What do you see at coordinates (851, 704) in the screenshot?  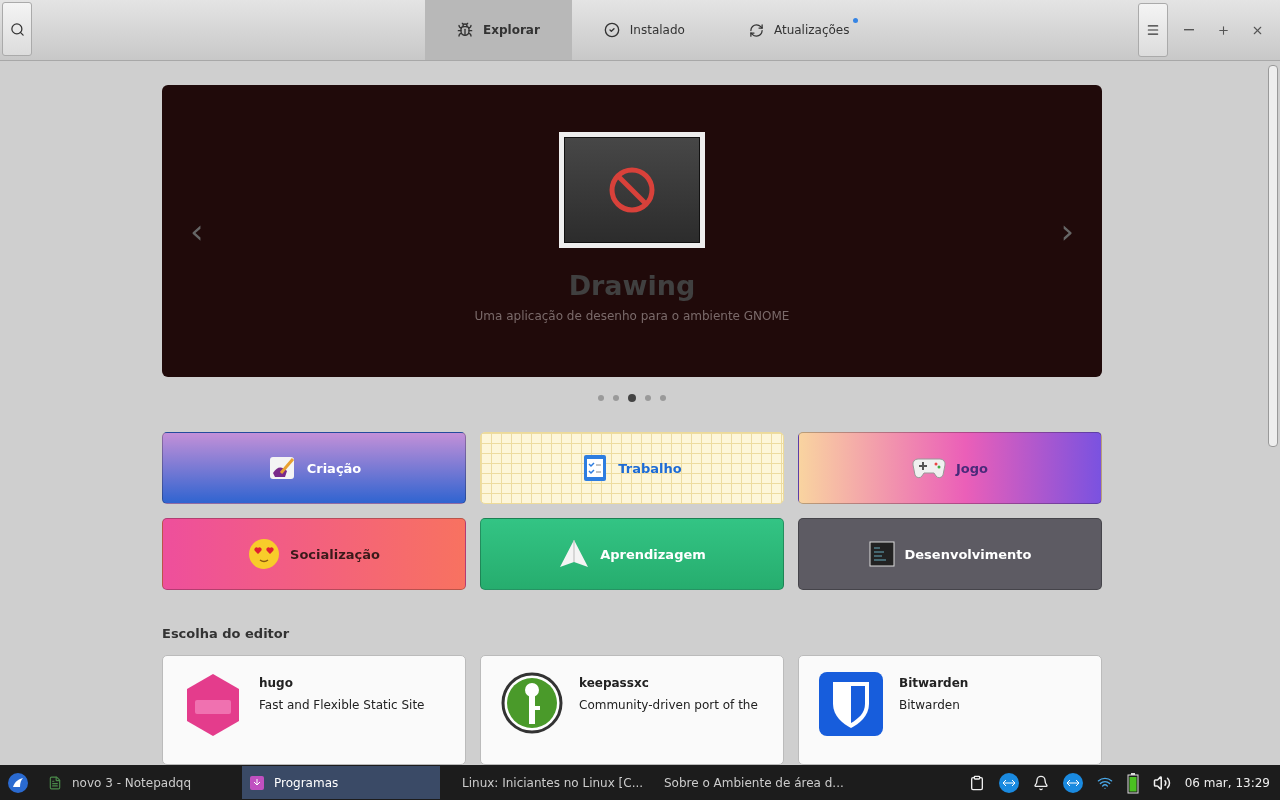 I see `shield-logo-icon` at bounding box center [851, 704].